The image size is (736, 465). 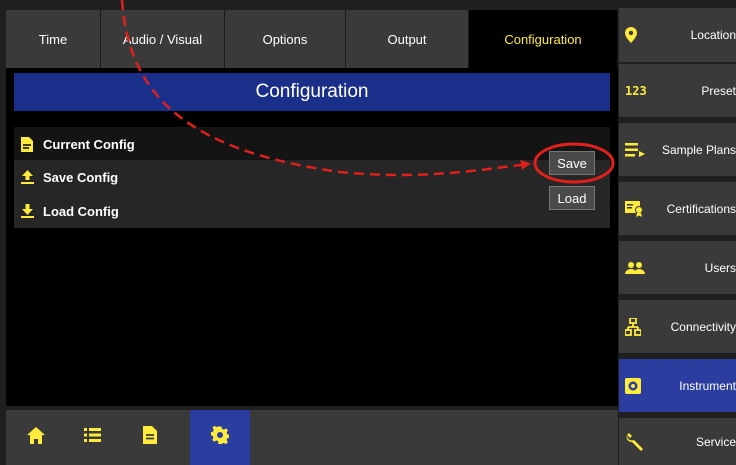 What do you see at coordinates (572, 163) in the screenshot?
I see `save-button: Save` at bounding box center [572, 163].